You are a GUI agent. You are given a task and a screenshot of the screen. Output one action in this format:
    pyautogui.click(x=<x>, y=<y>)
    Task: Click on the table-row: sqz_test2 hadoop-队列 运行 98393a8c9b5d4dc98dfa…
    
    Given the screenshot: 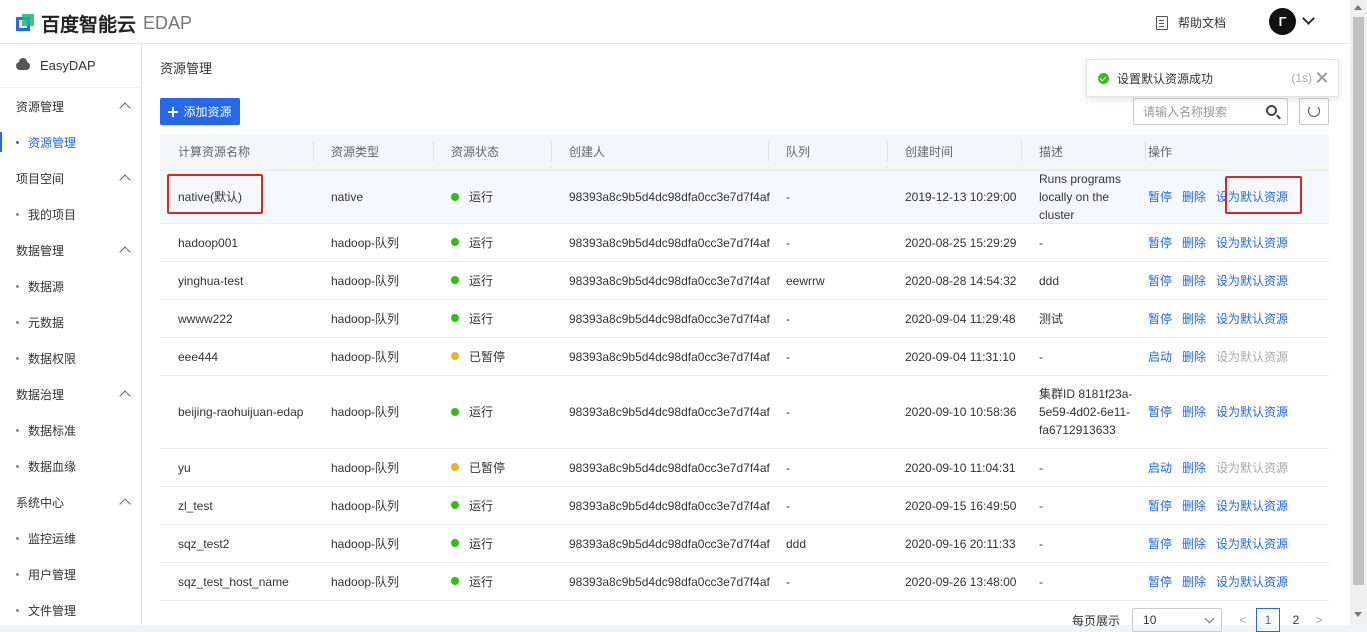 What is the action you would take?
    pyautogui.click(x=744, y=544)
    